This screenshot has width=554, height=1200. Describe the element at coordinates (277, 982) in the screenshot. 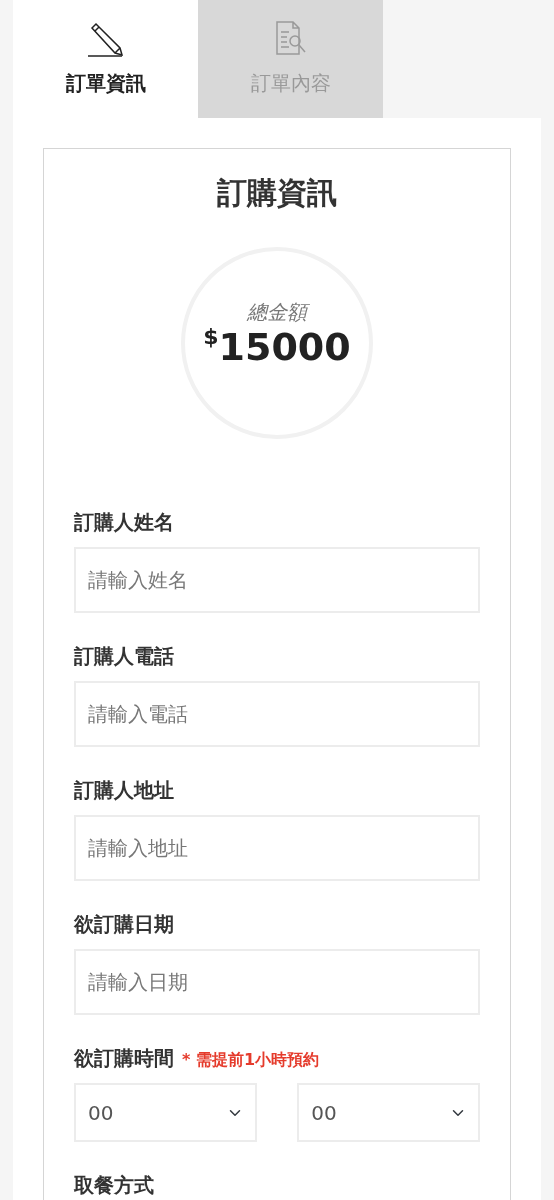

I see `input-field: 請輸入日期` at that location.